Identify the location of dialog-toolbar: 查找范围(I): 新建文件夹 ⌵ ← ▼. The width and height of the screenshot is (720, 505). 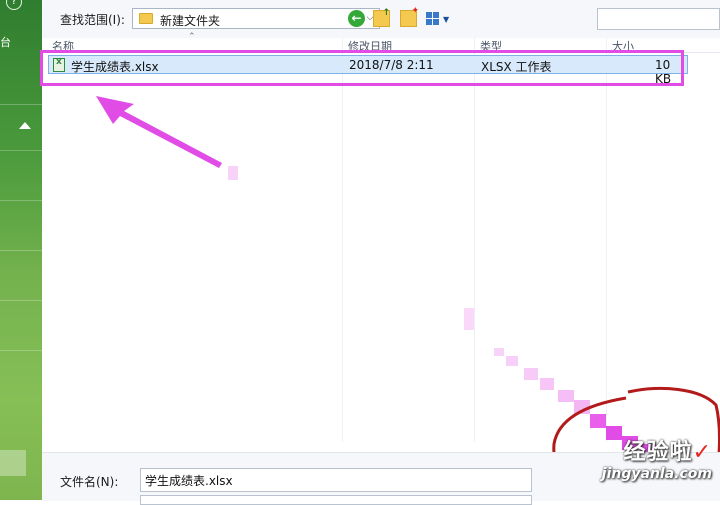
(381, 19).